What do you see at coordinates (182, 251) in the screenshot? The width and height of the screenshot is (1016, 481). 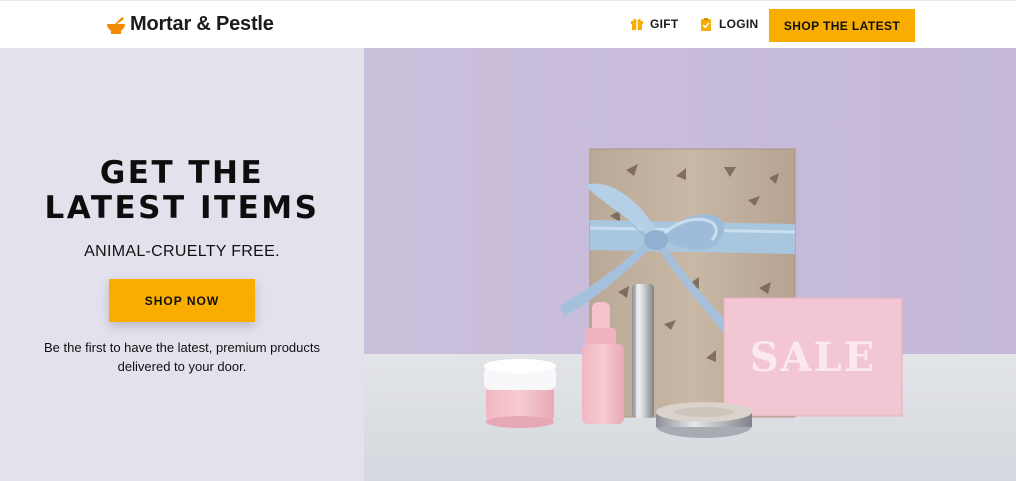 I see `hero-subtitle: ANIMAL-CRUELTY FREE.` at bounding box center [182, 251].